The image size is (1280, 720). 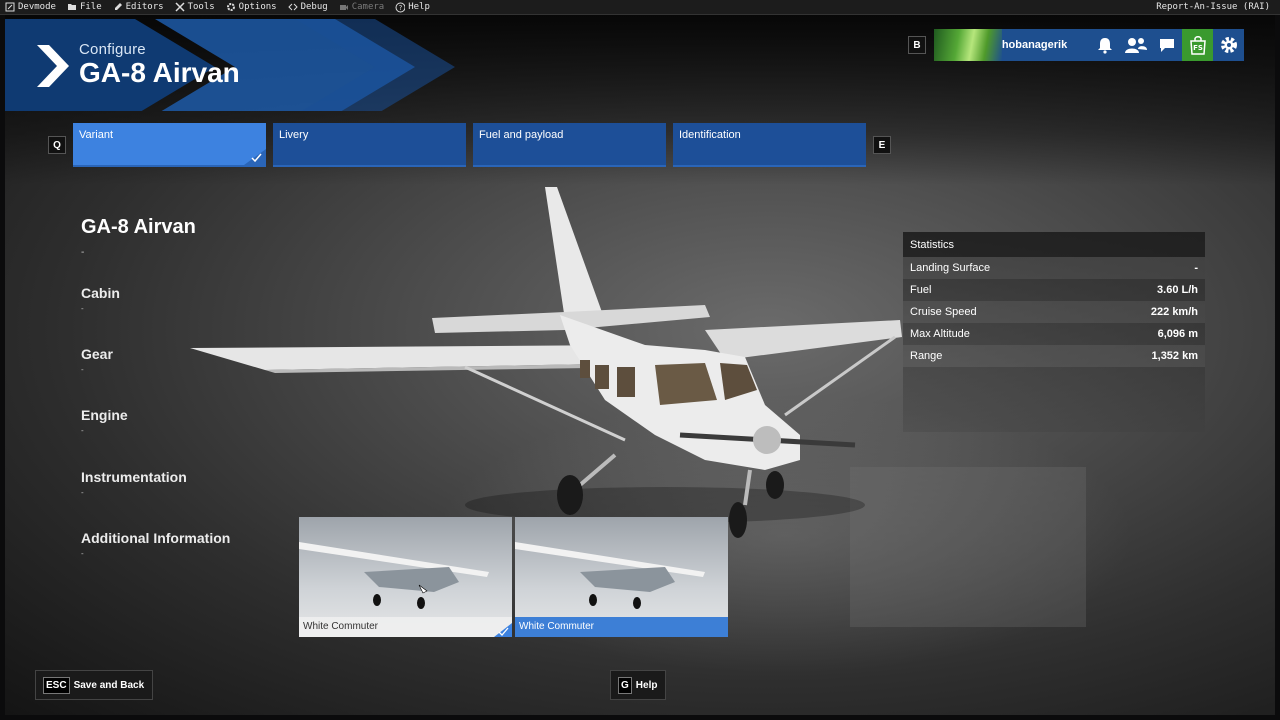 I want to click on section-instrumentation-value: -, so click(x=82, y=492).